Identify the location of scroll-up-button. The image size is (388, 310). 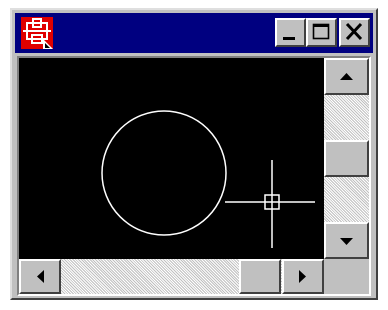
(346, 76).